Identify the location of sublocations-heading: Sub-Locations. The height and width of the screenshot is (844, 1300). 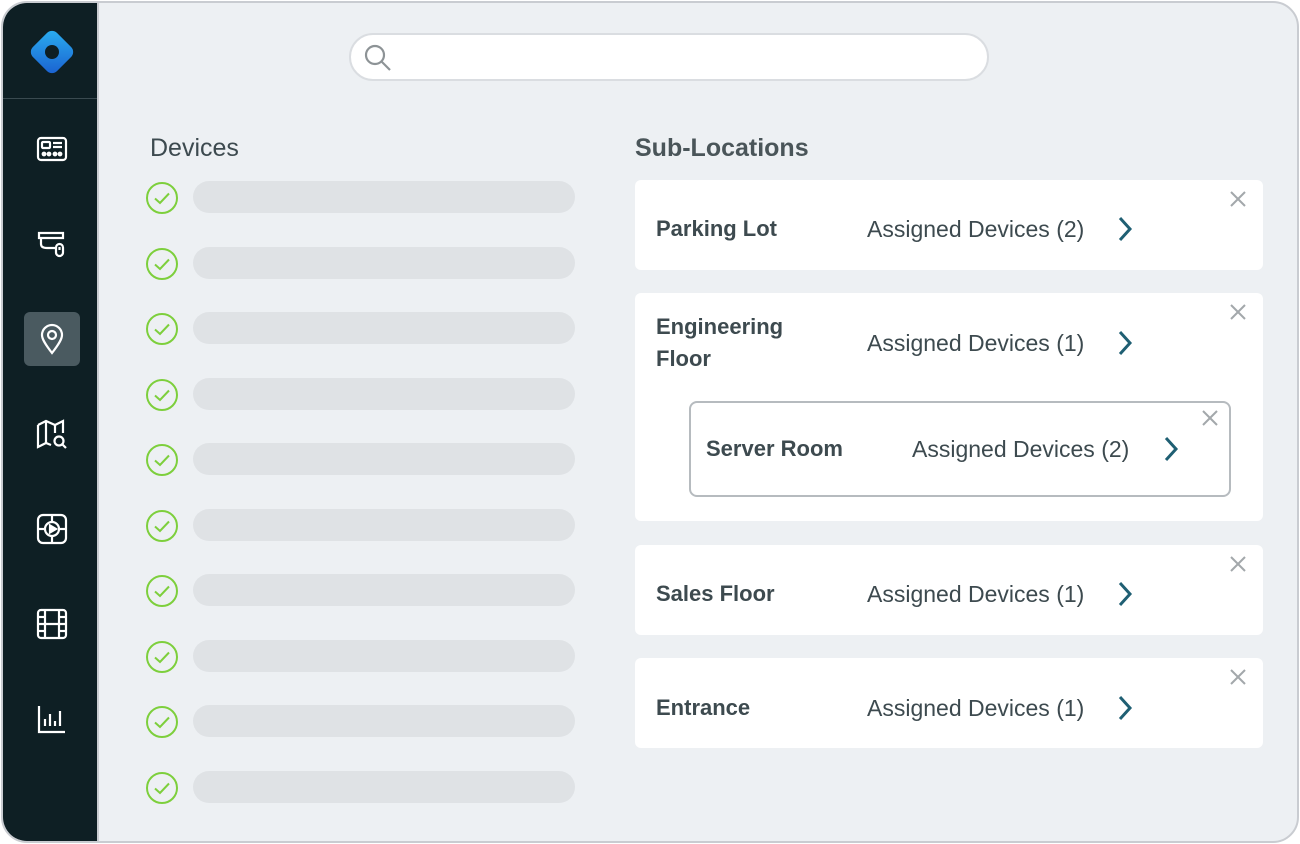
(722, 148).